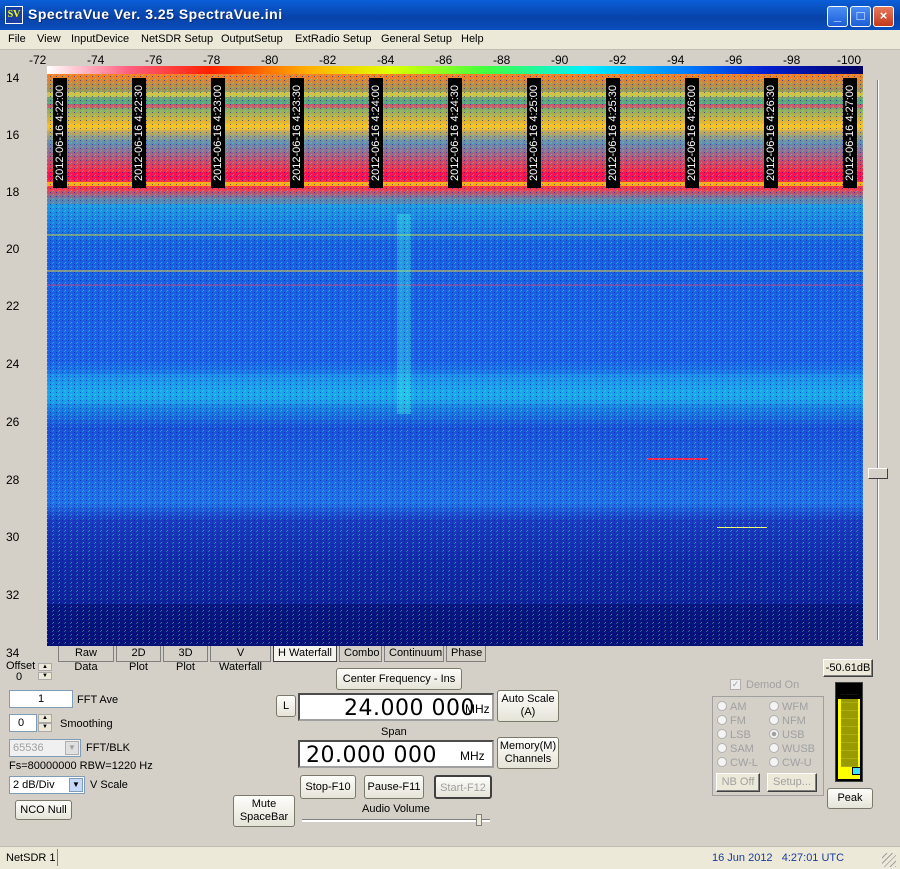 The width and height of the screenshot is (900, 869). What do you see at coordinates (45, 667) in the screenshot?
I see `offset-up-button: ▲` at bounding box center [45, 667].